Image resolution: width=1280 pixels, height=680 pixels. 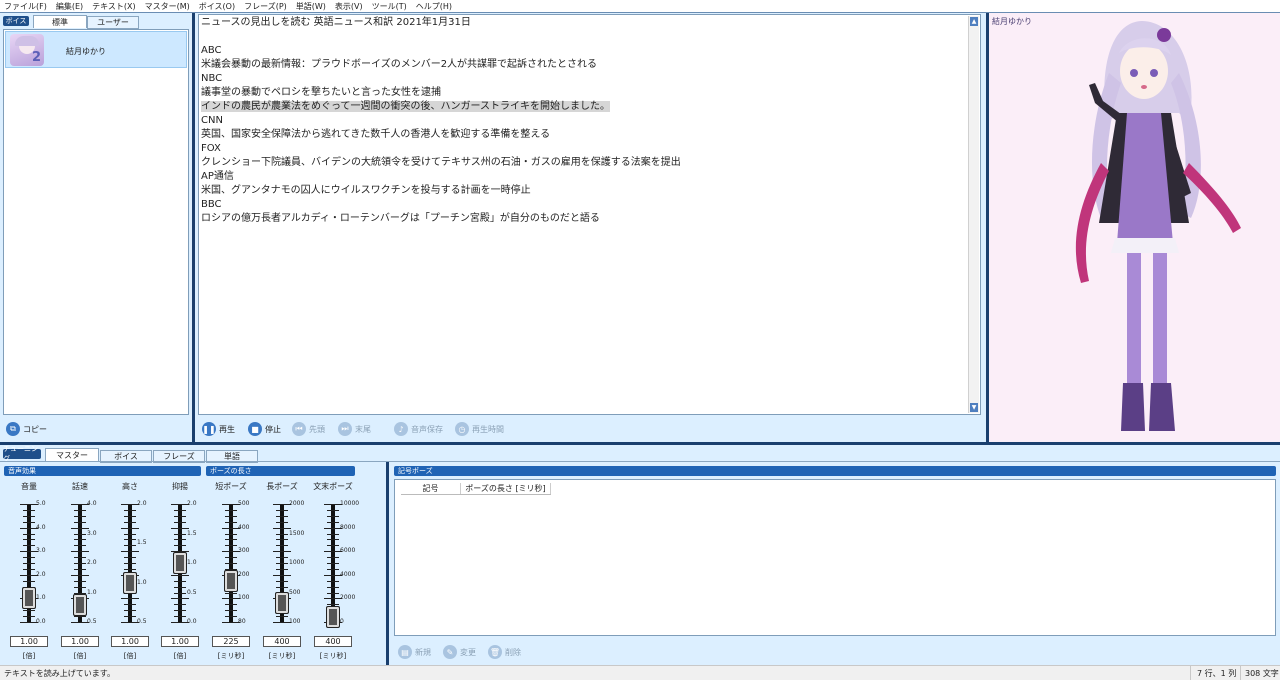 What do you see at coordinates (37, 57) in the screenshot?
I see `voice-badge: 2` at bounding box center [37, 57].